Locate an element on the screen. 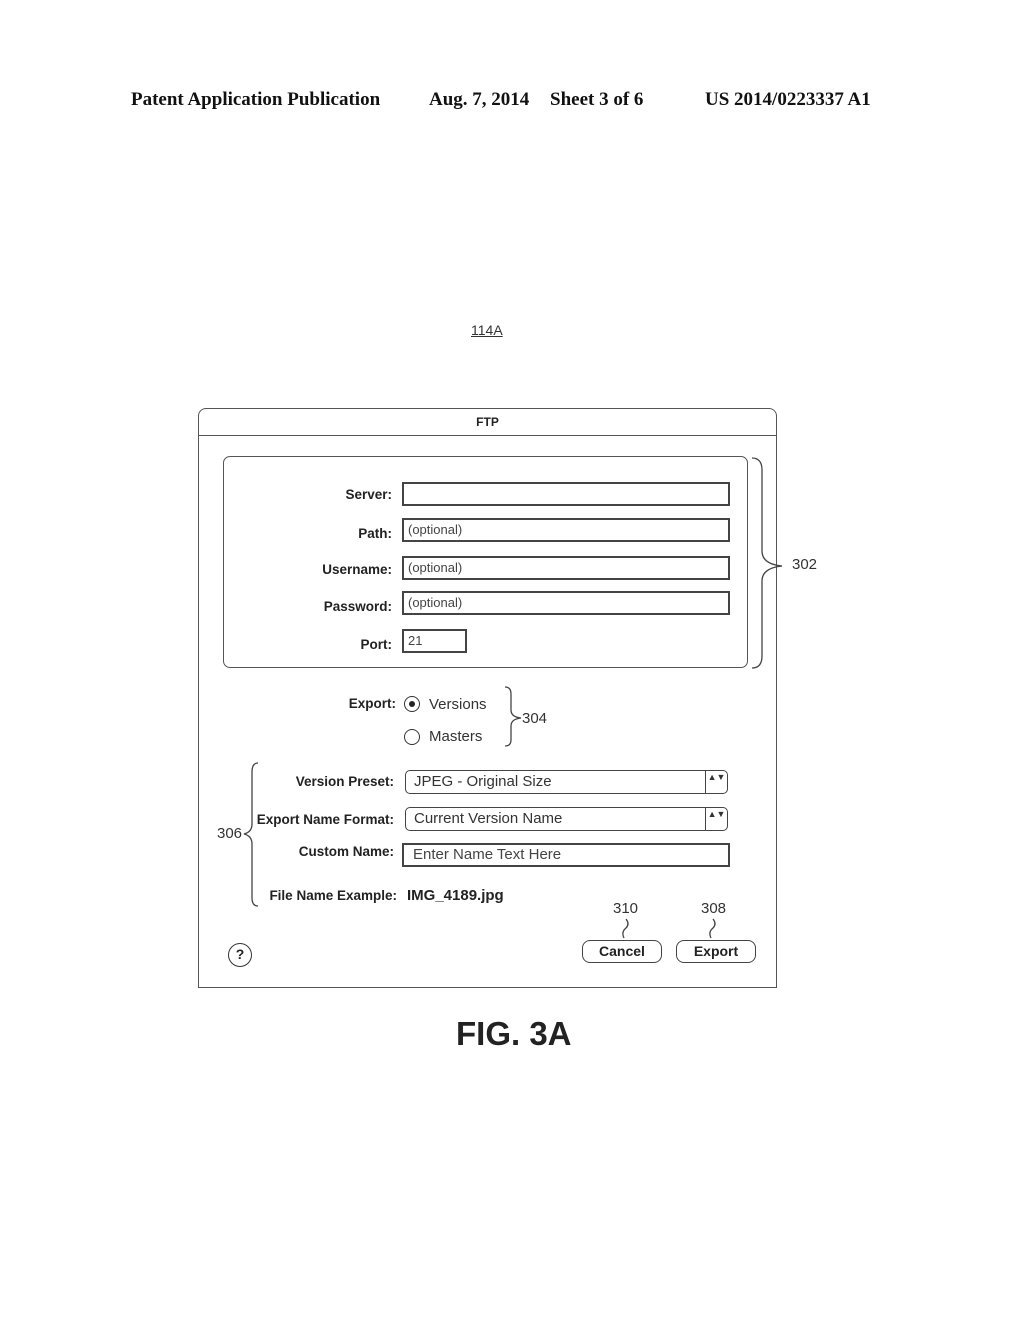  custom-name-input: Enter Name Text Here is located at coordinates (566, 855).